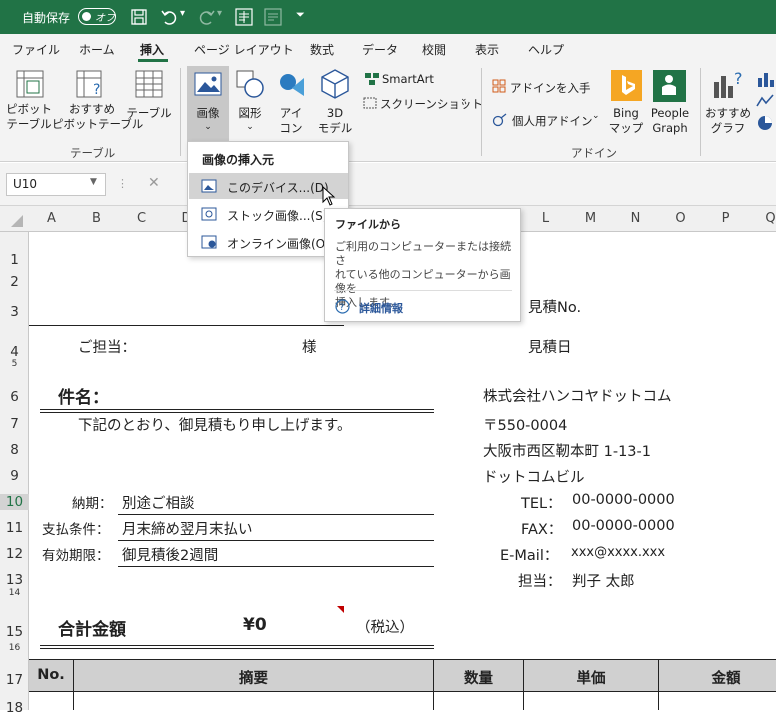  I want to click on fax-label: FAX：, so click(542, 530).